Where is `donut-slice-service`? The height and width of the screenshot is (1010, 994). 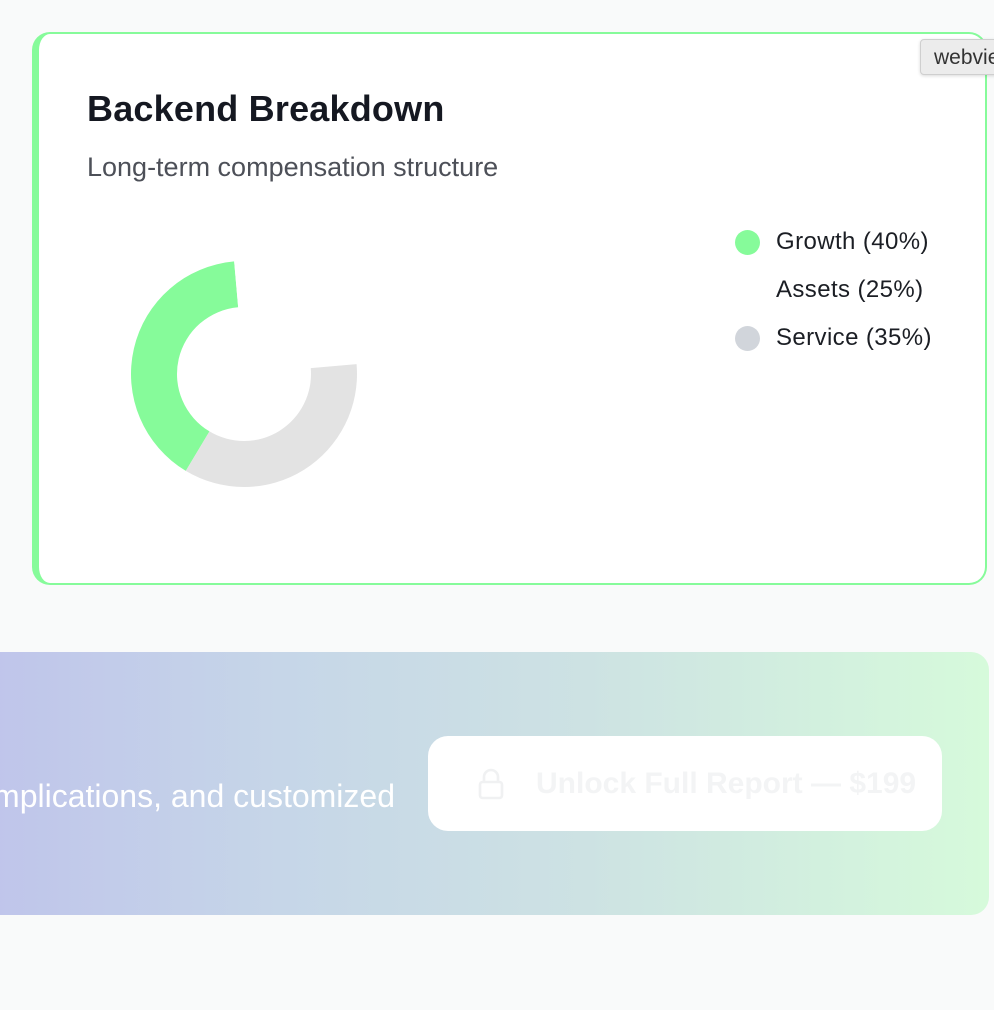 donut-slice-service is located at coordinates (271, 425).